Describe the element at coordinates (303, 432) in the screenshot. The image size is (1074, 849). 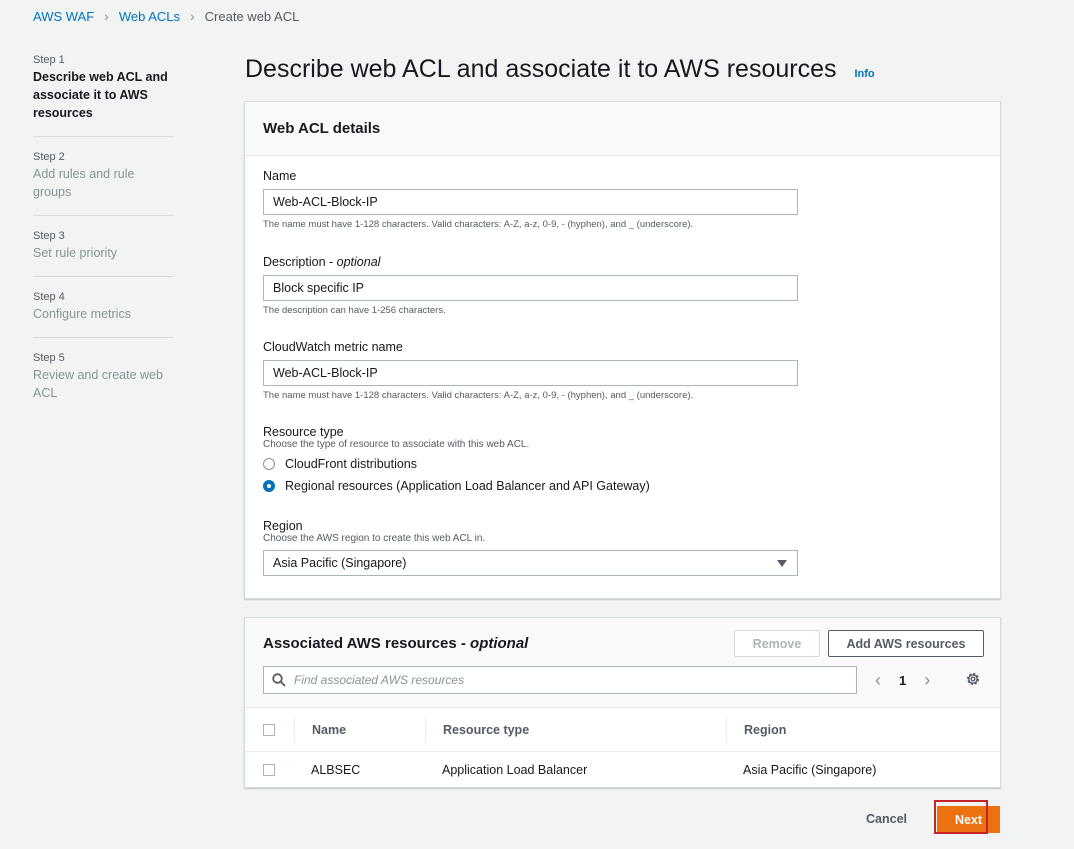
I see `resource-type-label: Resource type` at that location.